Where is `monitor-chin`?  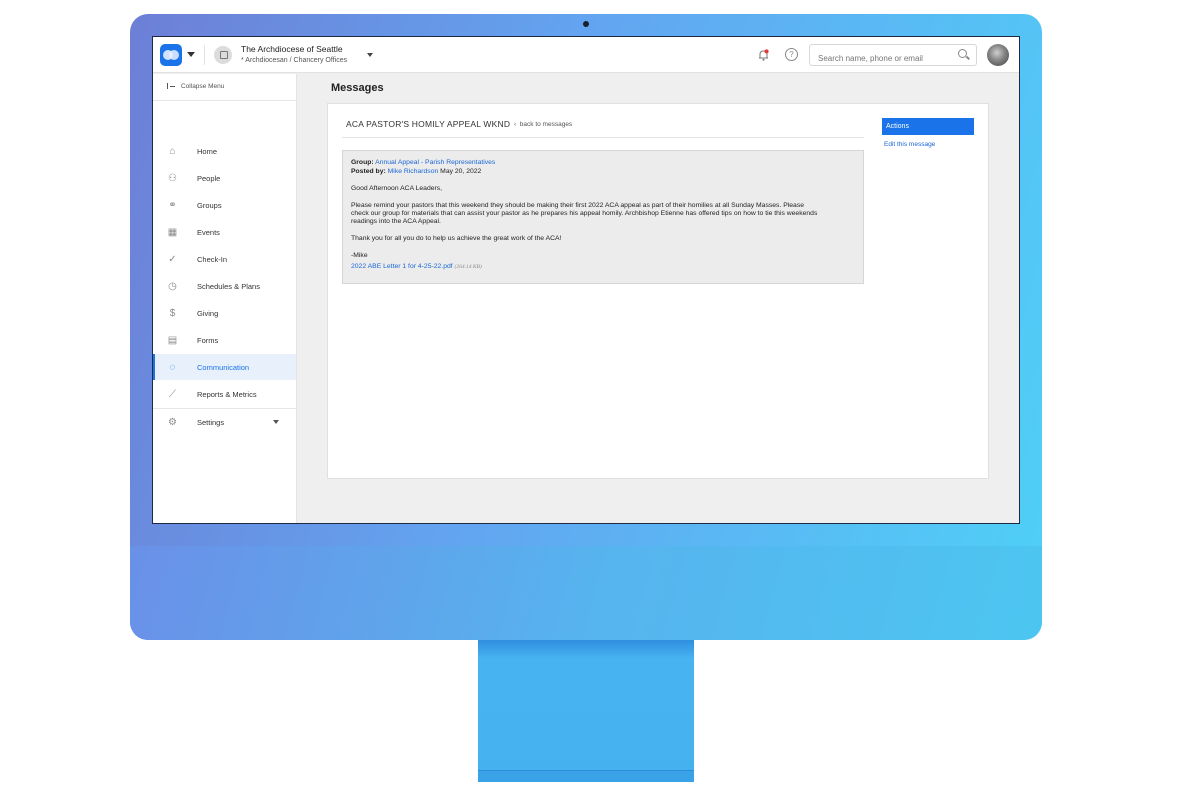
monitor-chin is located at coordinates (586, 593).